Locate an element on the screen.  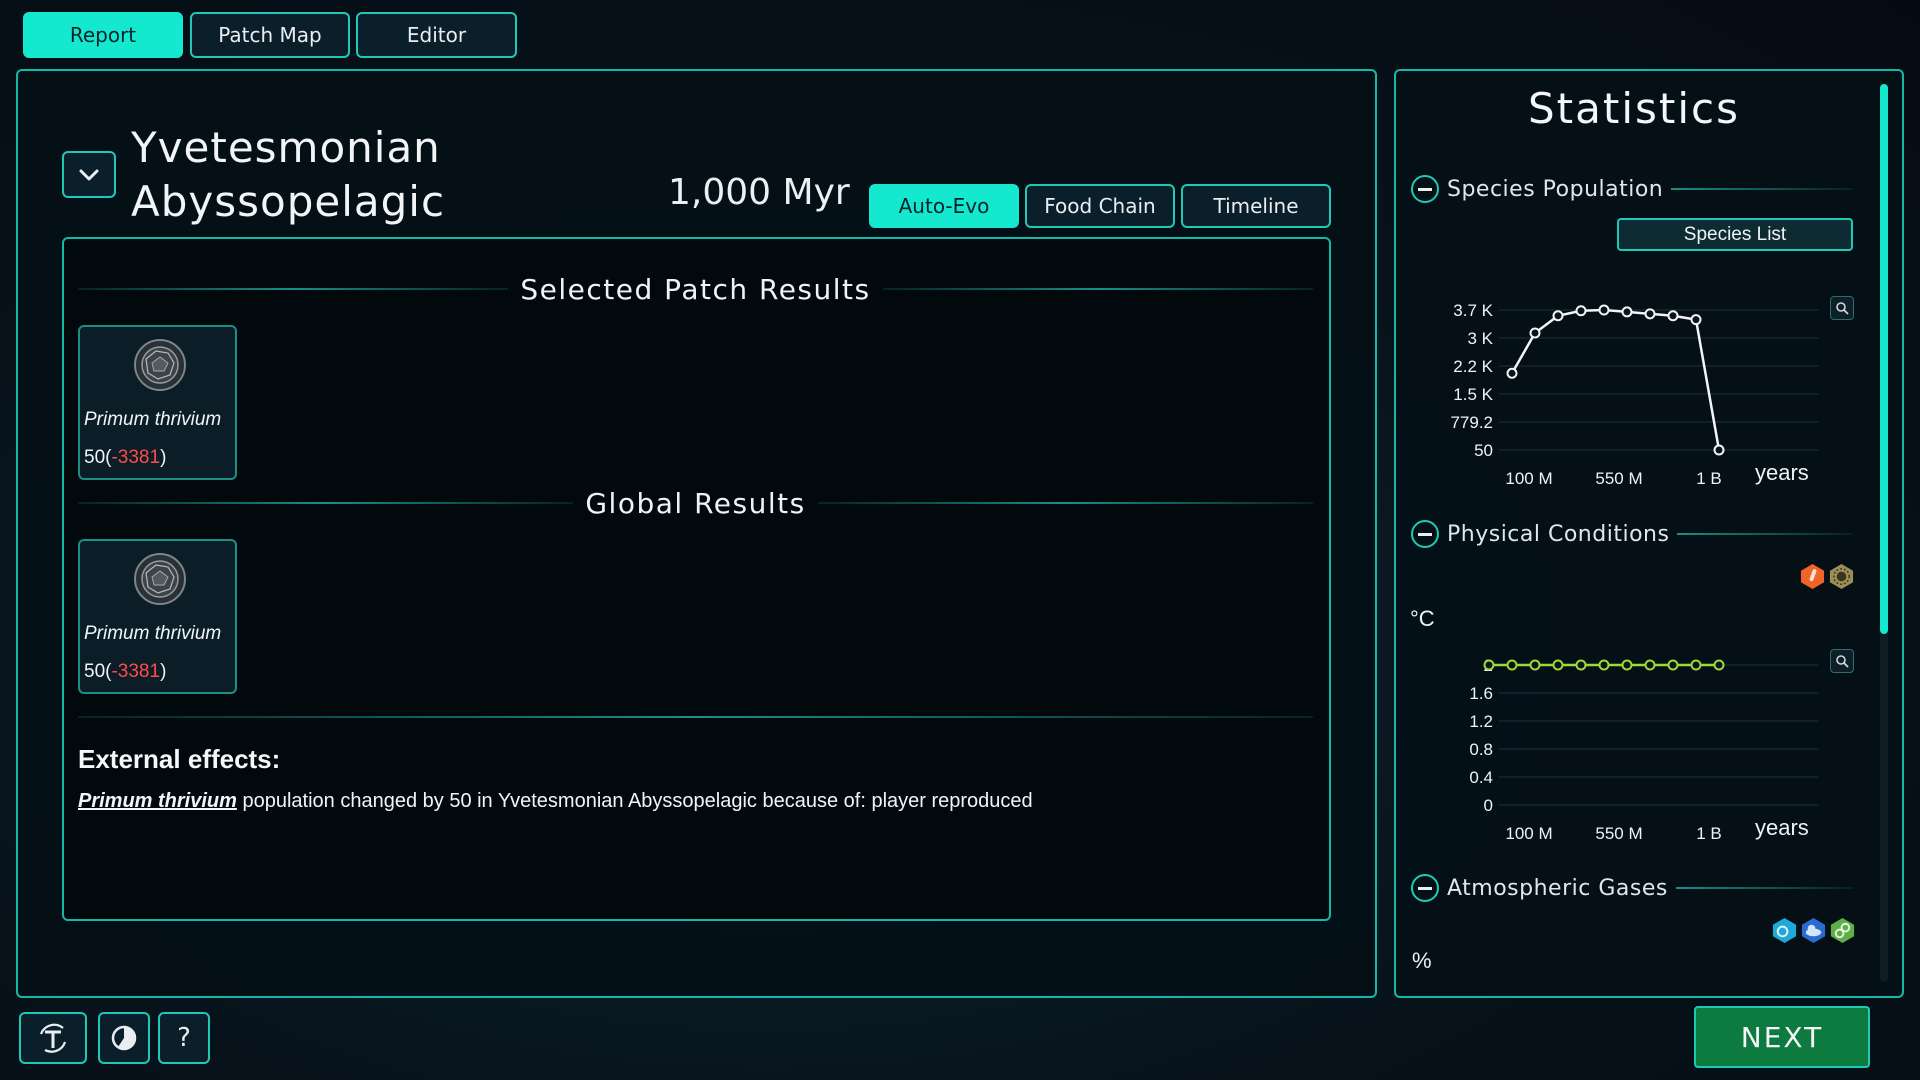
global-species-card: Primum thrivium 50(-3381) is located at coordinates (157, 616).